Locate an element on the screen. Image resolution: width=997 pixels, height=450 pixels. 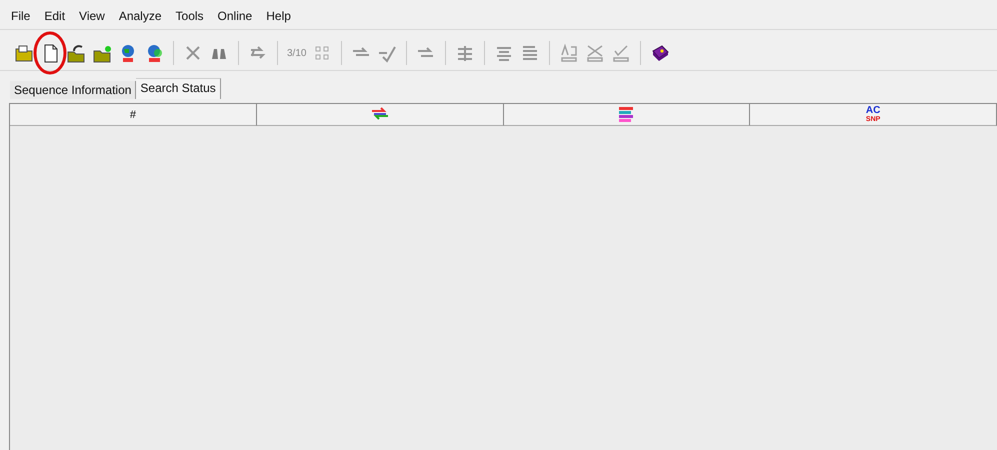
folder-arrow-icon is located at coordinates (76, 53).